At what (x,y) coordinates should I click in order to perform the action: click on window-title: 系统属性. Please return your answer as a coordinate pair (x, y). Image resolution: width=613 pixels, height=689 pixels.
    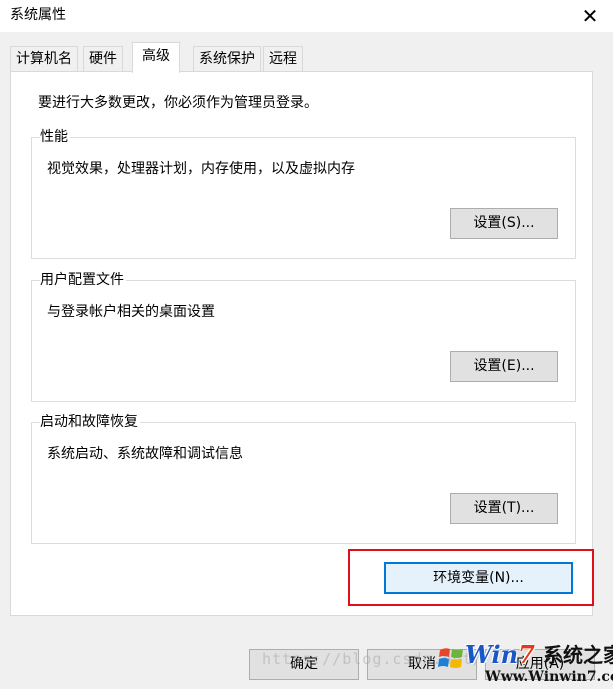
    Looking at the image, I should click on (38, 15).